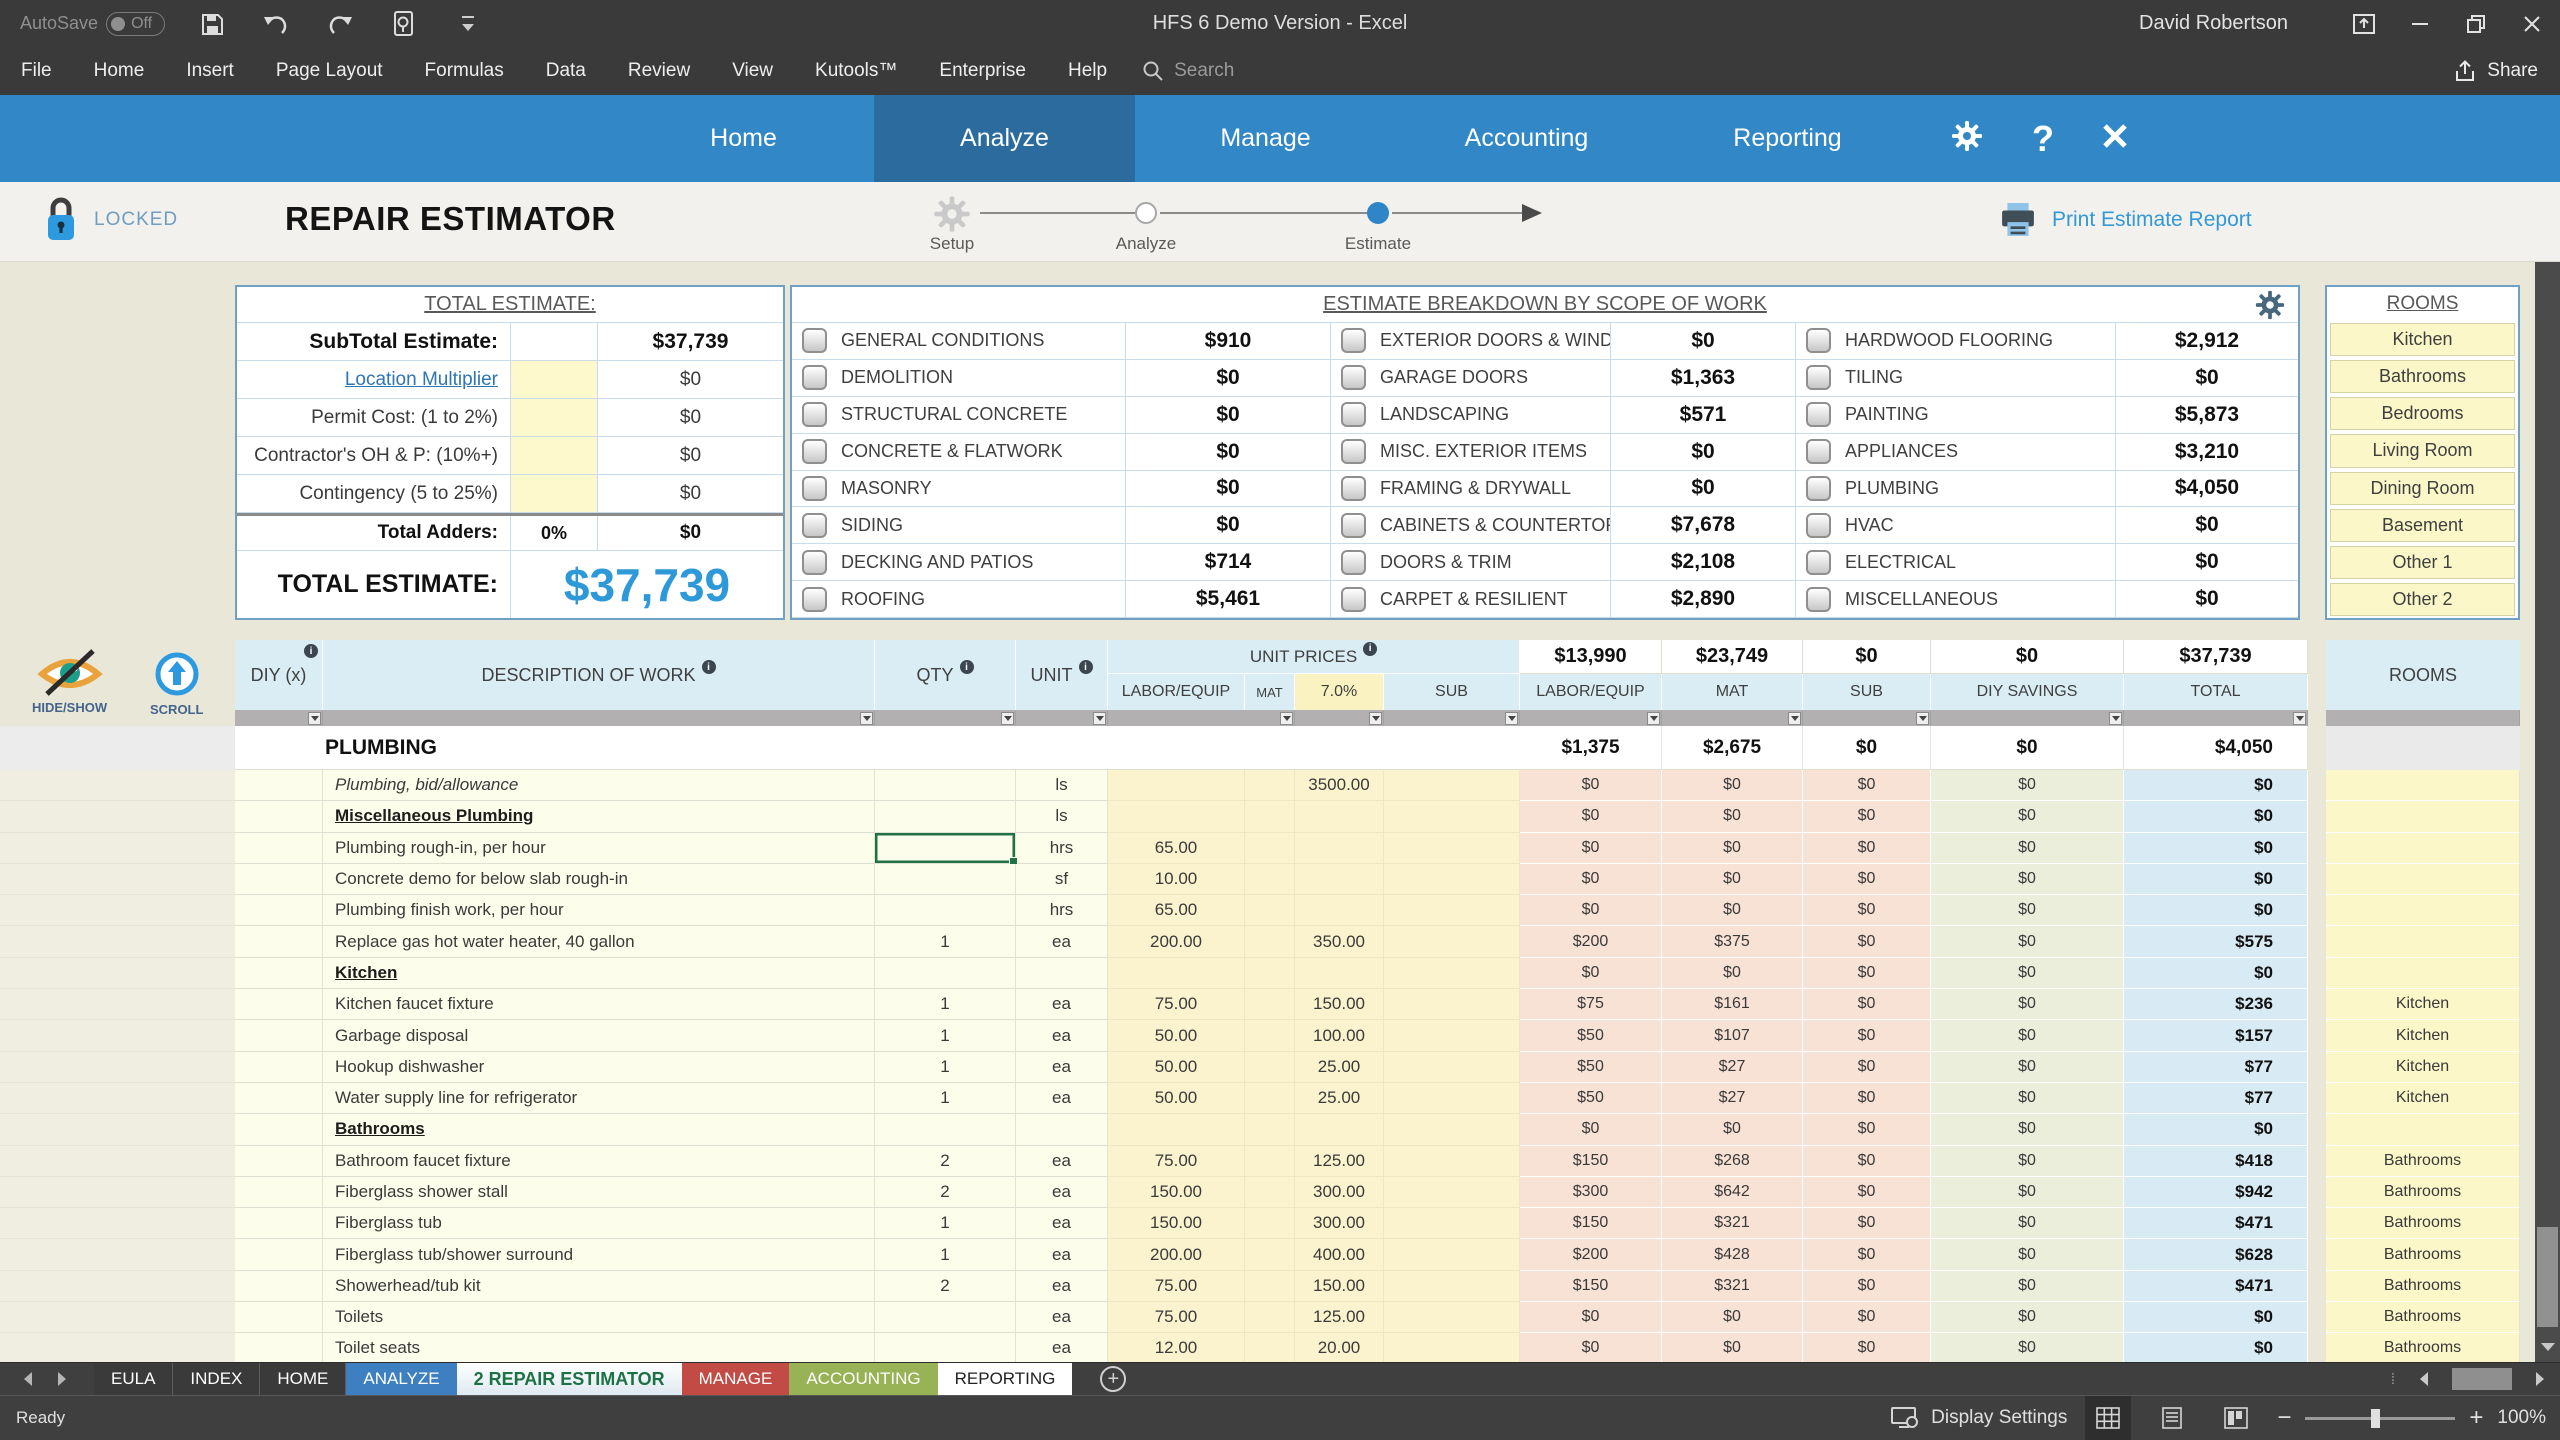 The width and height of the screenshot is (2560, 1440). I want to click on header-qty: QTY i, so click(945, 675).